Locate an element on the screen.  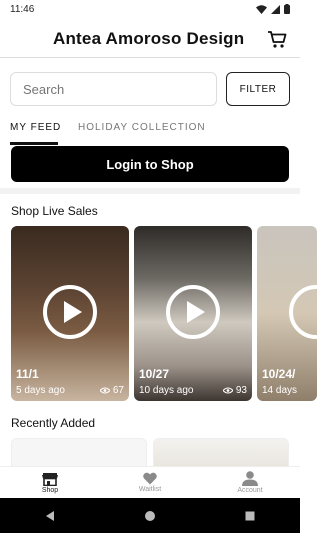
recently-added-heading: Recently Added is located at coordinates (53, 423).